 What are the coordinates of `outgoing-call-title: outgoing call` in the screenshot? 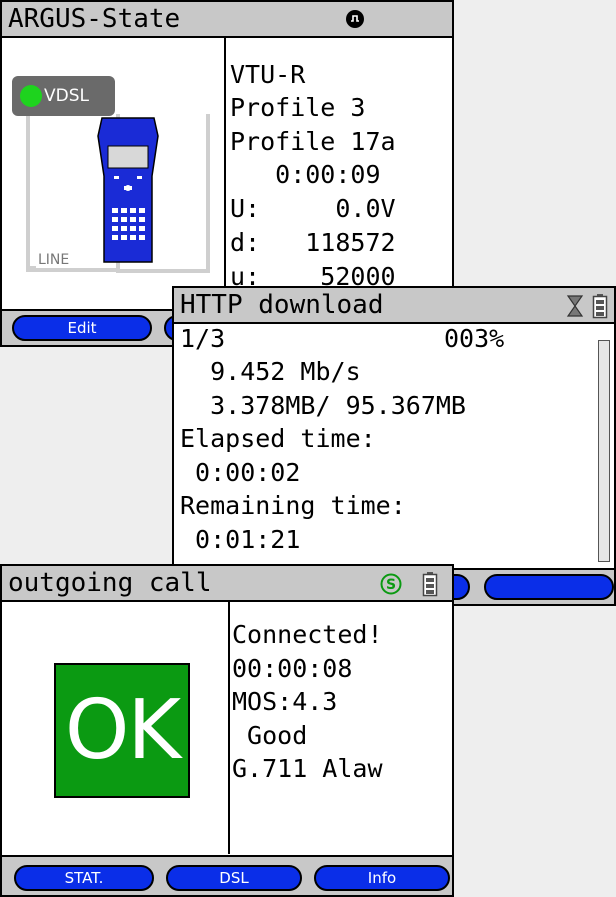 It's located at (110, 583).